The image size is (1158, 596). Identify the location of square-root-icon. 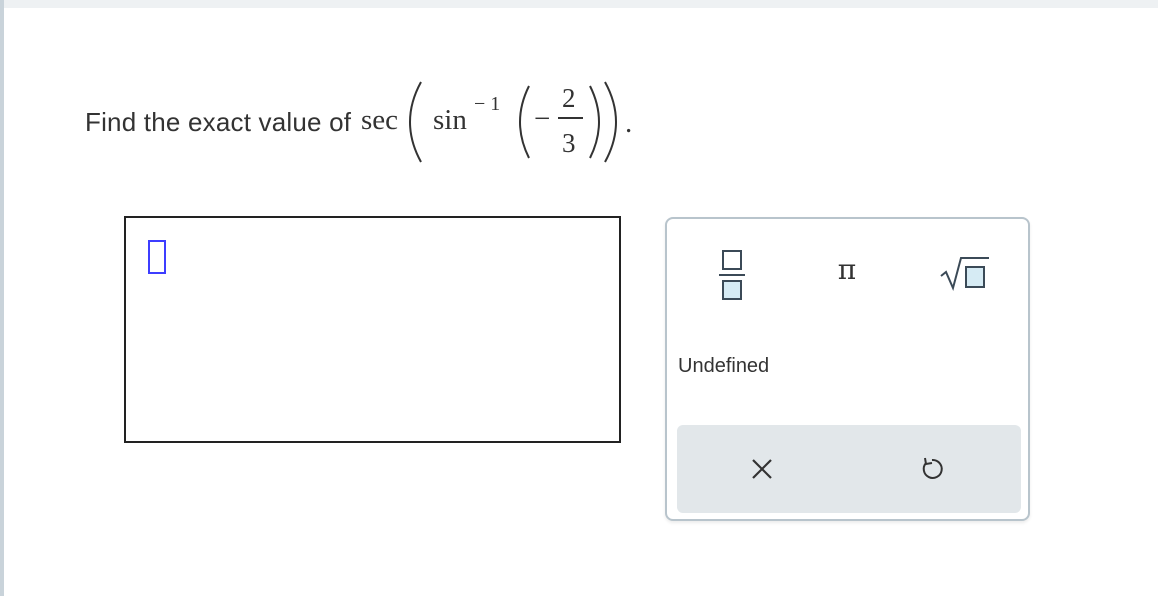
(964, 274).